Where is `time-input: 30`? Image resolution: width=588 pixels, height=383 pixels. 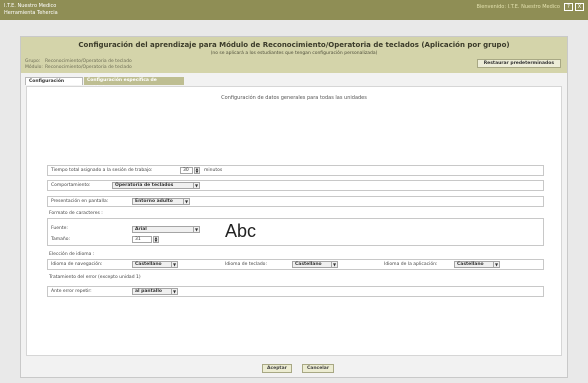 time-input: 30 is located at coordinates (186, 170).